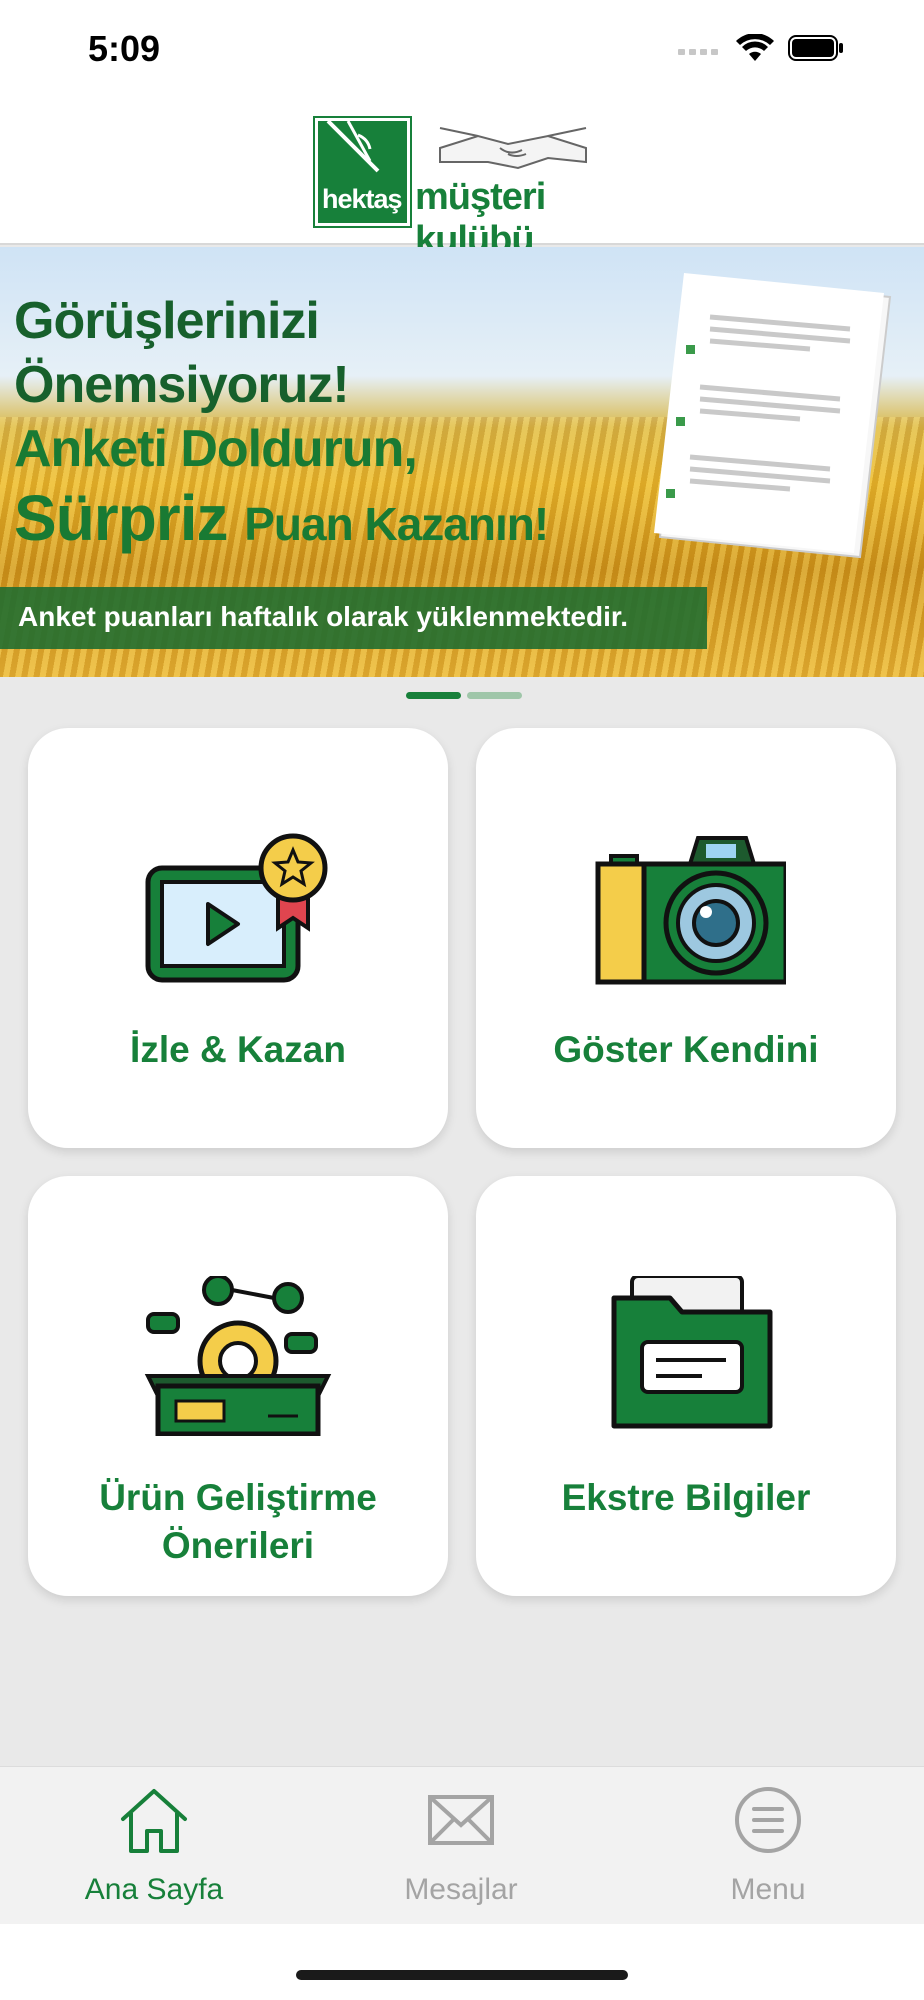 The height and width of the screenshot is (2000, 924). What do you see at coordinates (462, 1962) in the screenshot?
I see `home-indicator-area` at bounding box center [462, 1962].